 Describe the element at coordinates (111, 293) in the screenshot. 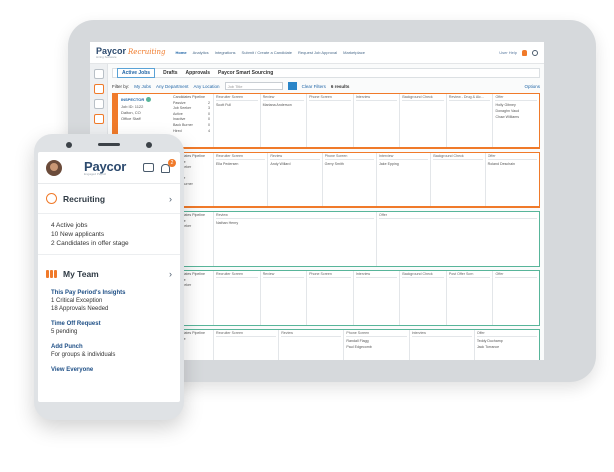

I see `insights-title: This Pay Period's Insights` at that location.